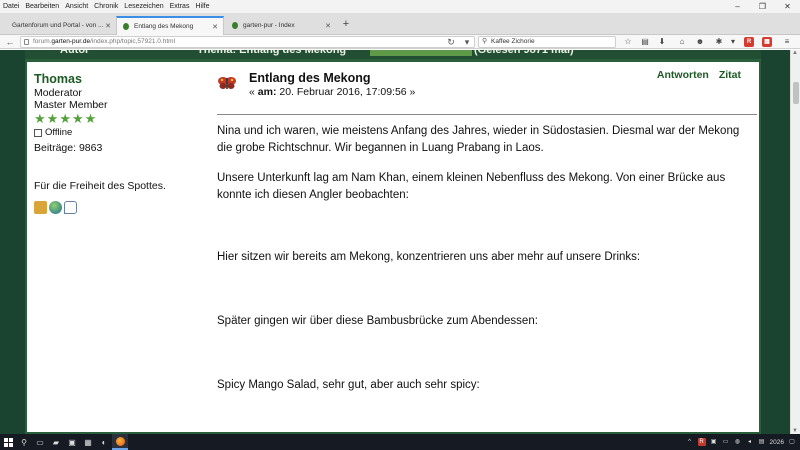 The height and width of the screenshot is (450, 800). I want to click on menu-hilfe: Hilfe, so click(202, 6).